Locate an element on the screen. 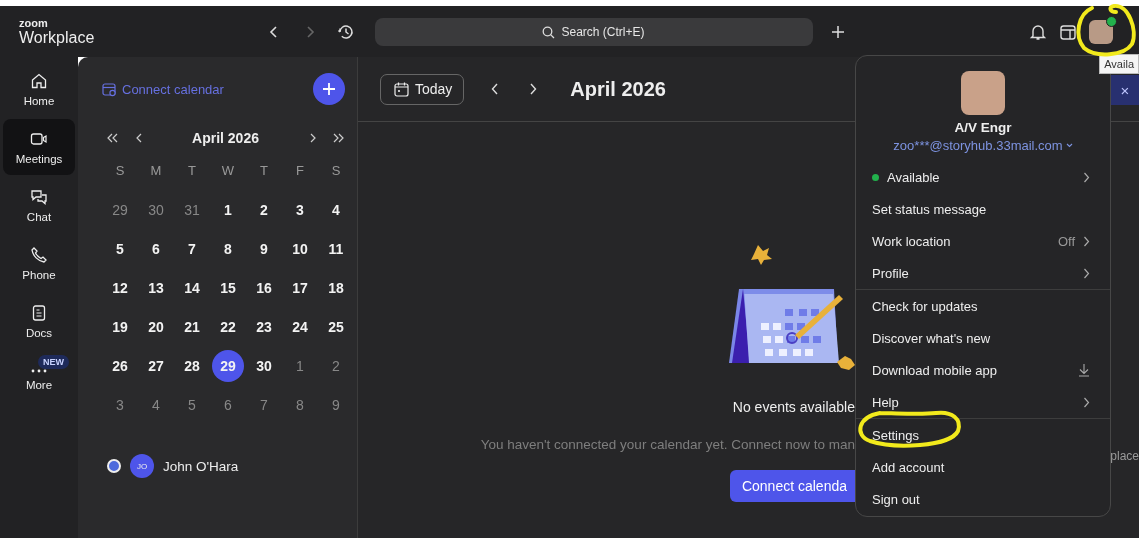 Image resolution: width=1139 pixels, height=538 pixels. menu-item: Download mobile app is located at coordinates (983, 370).